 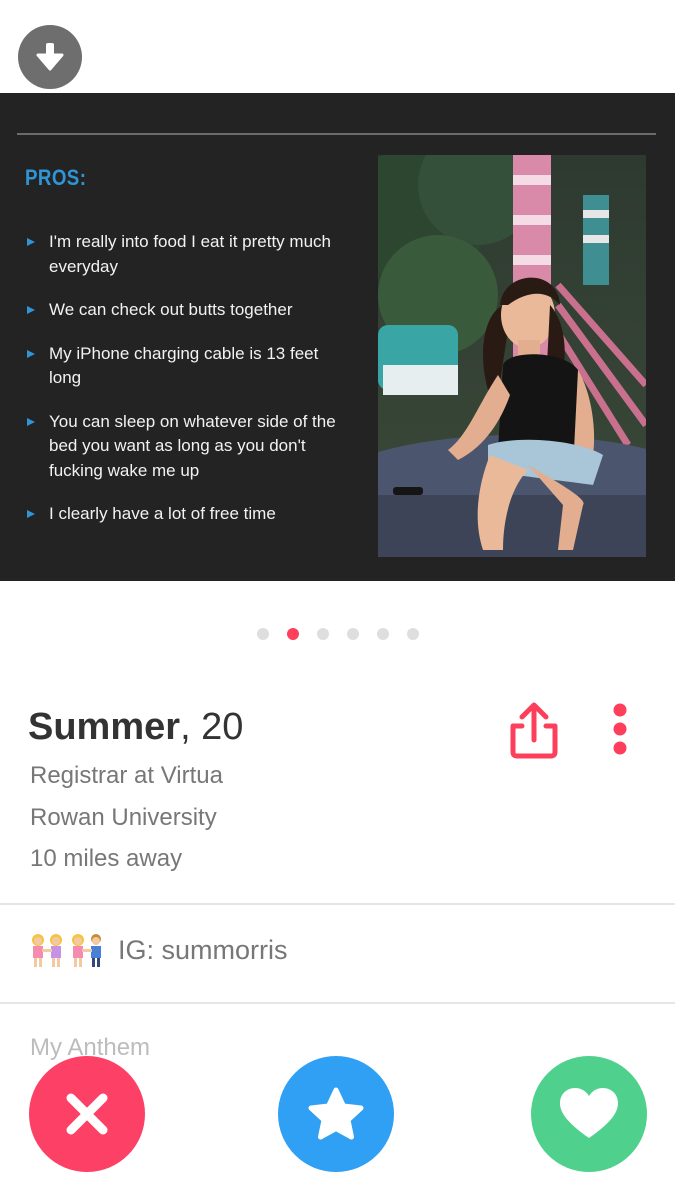 I want to click on arrow-down-icon, so click(x=50, y=57).